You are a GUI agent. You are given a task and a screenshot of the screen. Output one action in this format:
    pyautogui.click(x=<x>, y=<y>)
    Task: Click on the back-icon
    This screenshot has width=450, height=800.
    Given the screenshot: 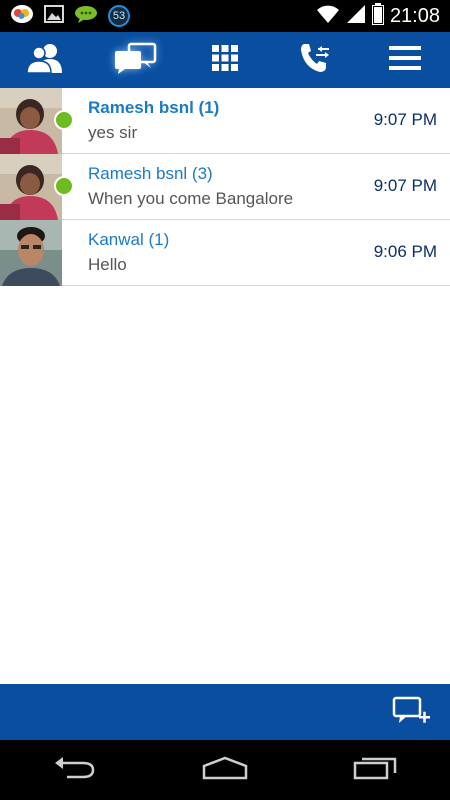 What is the action you would take?
    pyautogui.click(x=75, y=770)
    